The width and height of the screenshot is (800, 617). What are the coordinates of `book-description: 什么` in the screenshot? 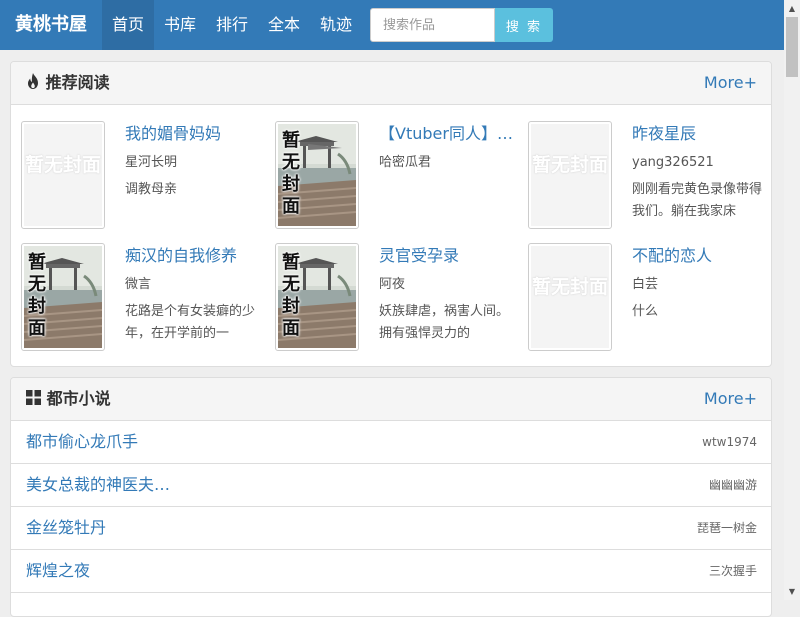 It's located at (645, 311).